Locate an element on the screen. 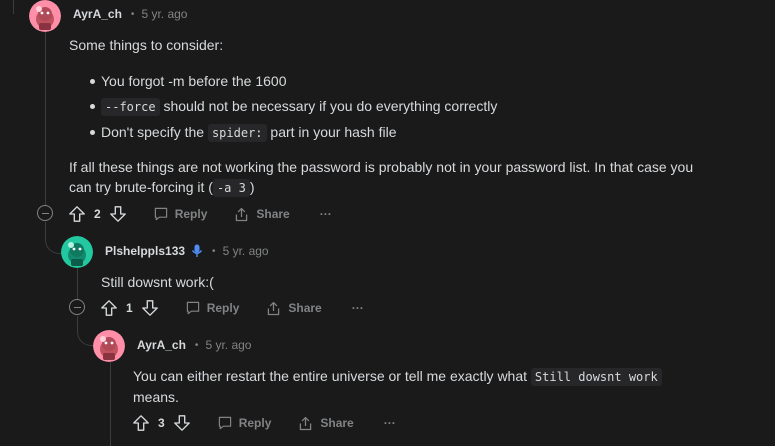  comment-2-meta: Plshelppls133 • 5 yr. ago is located at coordinates (187, 251).